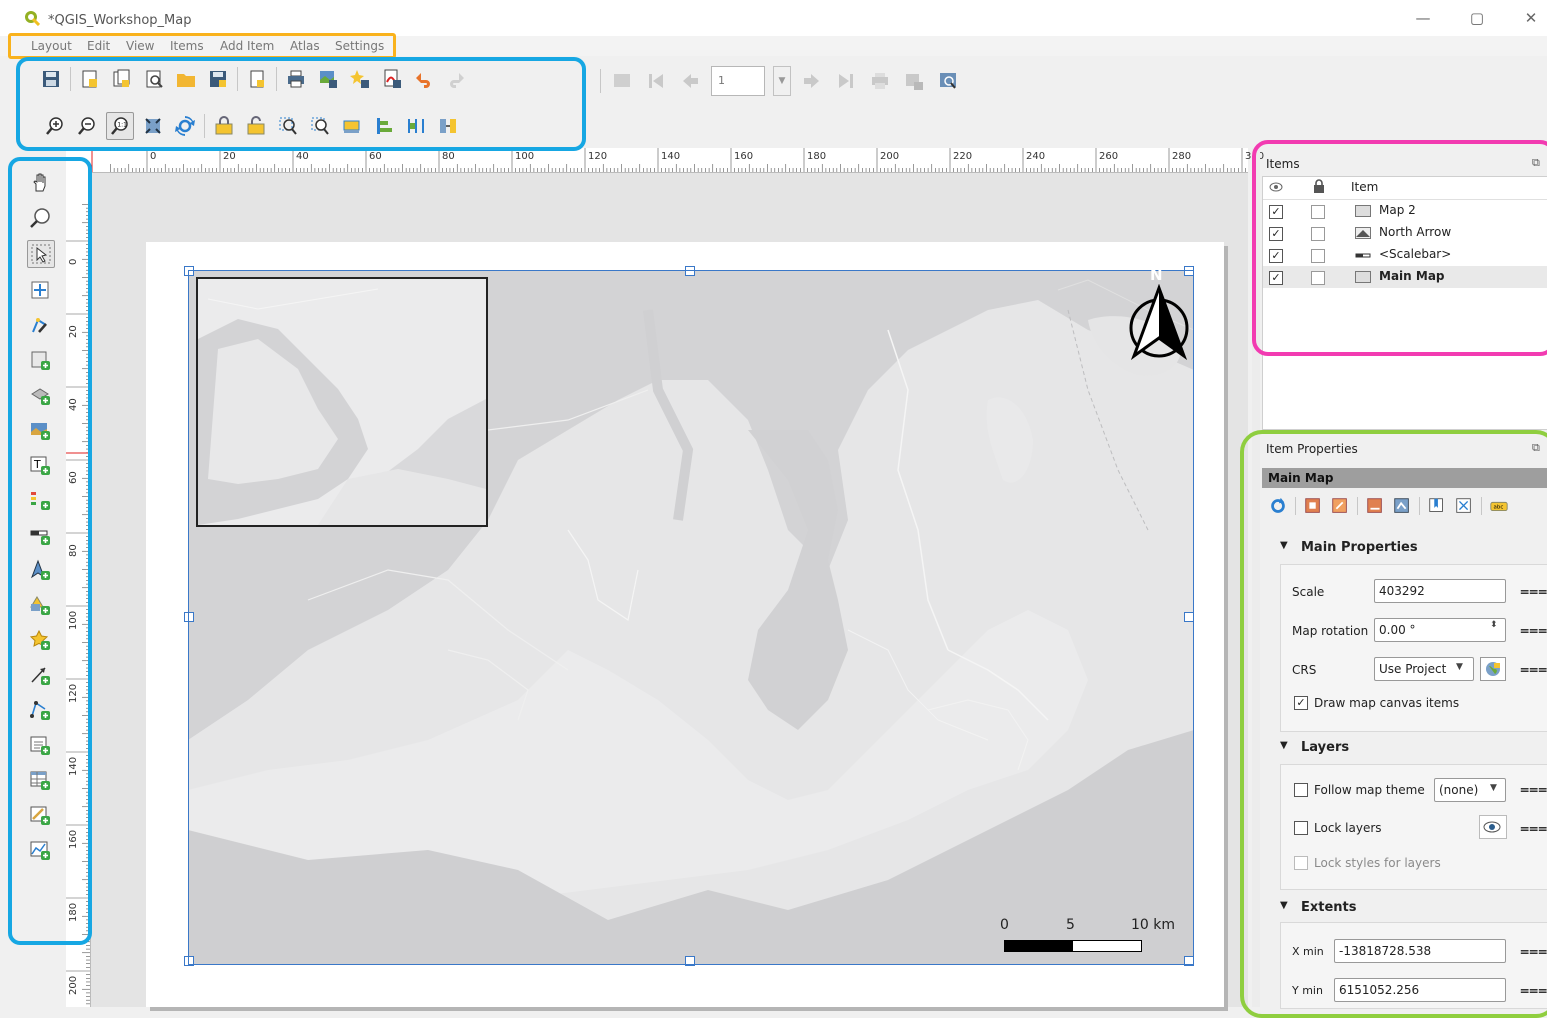 Image resolution: width=1547 pixels, height=1018 pixels. What do you see at coordinates (50, 551) in the screenshot?
I see `toolbox-highlight` at bounding box center [50, 551].